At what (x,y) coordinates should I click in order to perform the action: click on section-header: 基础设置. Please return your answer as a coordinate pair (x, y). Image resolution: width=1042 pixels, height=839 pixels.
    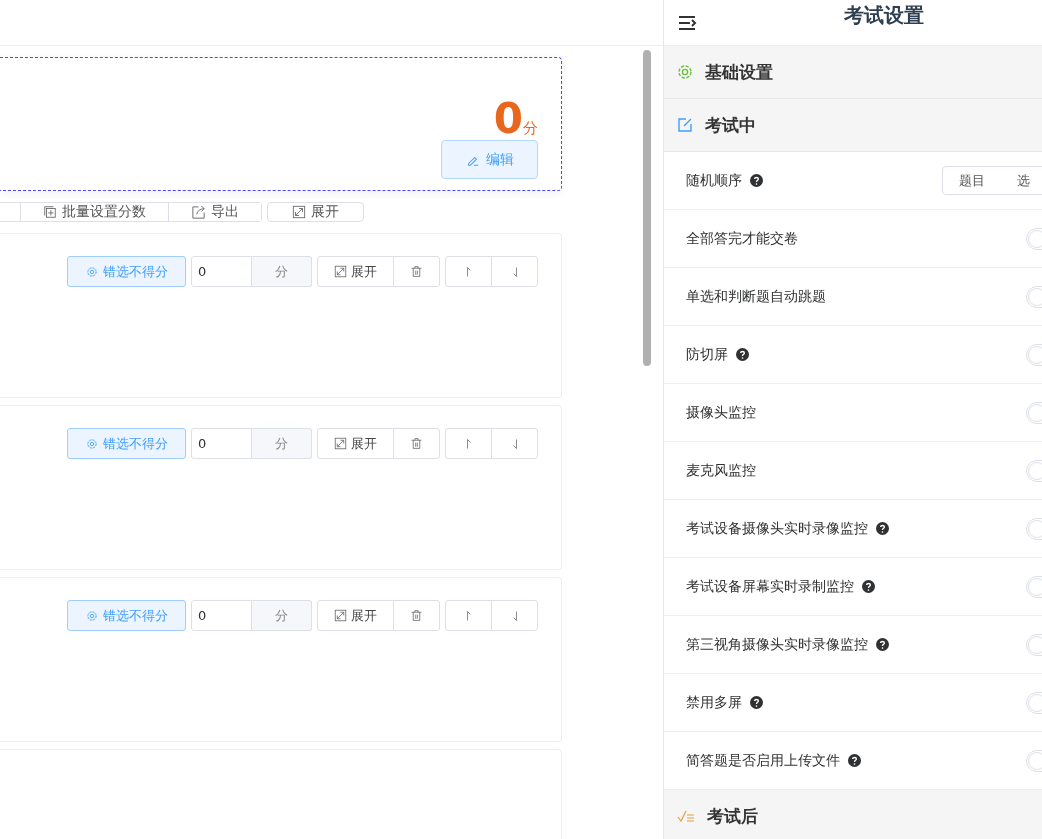
    Looking at the image, I should click on (853, 72).